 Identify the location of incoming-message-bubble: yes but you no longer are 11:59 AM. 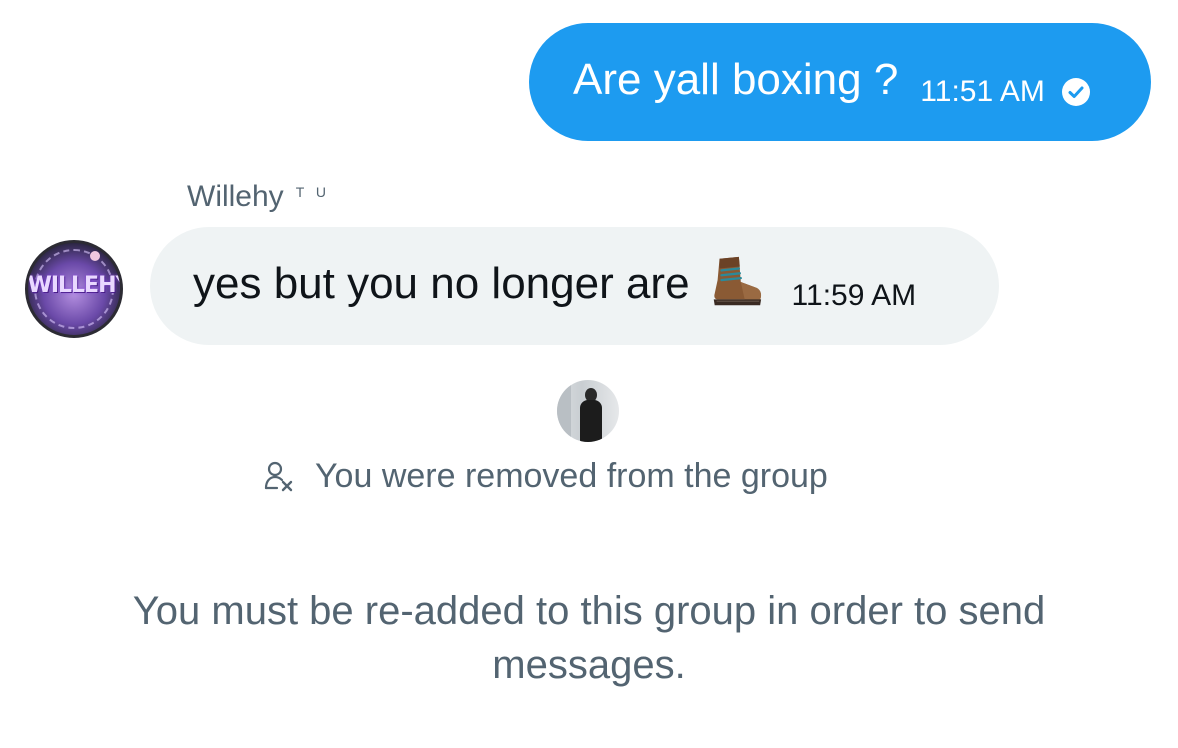
(574, 286).